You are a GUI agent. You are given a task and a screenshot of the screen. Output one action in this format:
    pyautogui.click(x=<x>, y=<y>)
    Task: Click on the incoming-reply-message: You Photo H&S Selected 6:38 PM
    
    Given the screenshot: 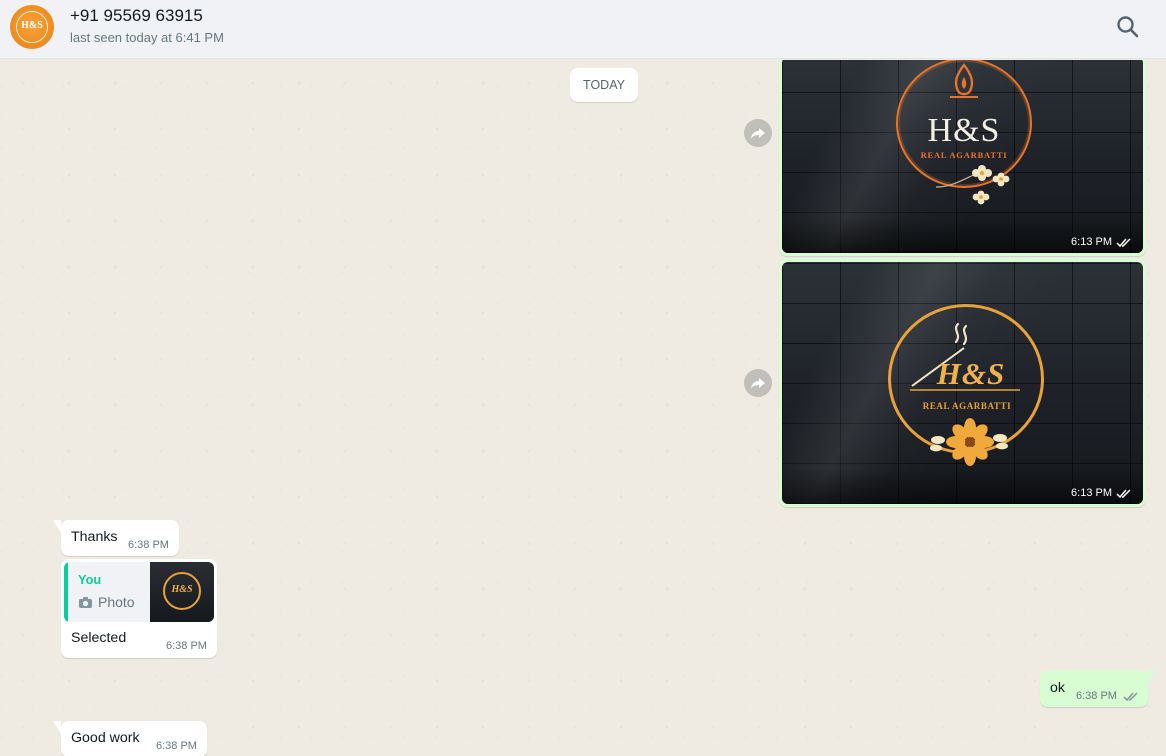 What is the action you would take?
    pyautogui.click(x=139, y=608)
    